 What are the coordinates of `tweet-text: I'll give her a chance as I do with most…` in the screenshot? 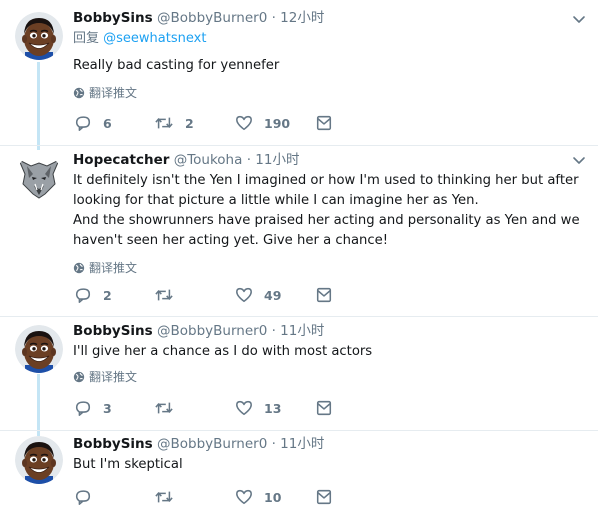 It's located at (328, 352).